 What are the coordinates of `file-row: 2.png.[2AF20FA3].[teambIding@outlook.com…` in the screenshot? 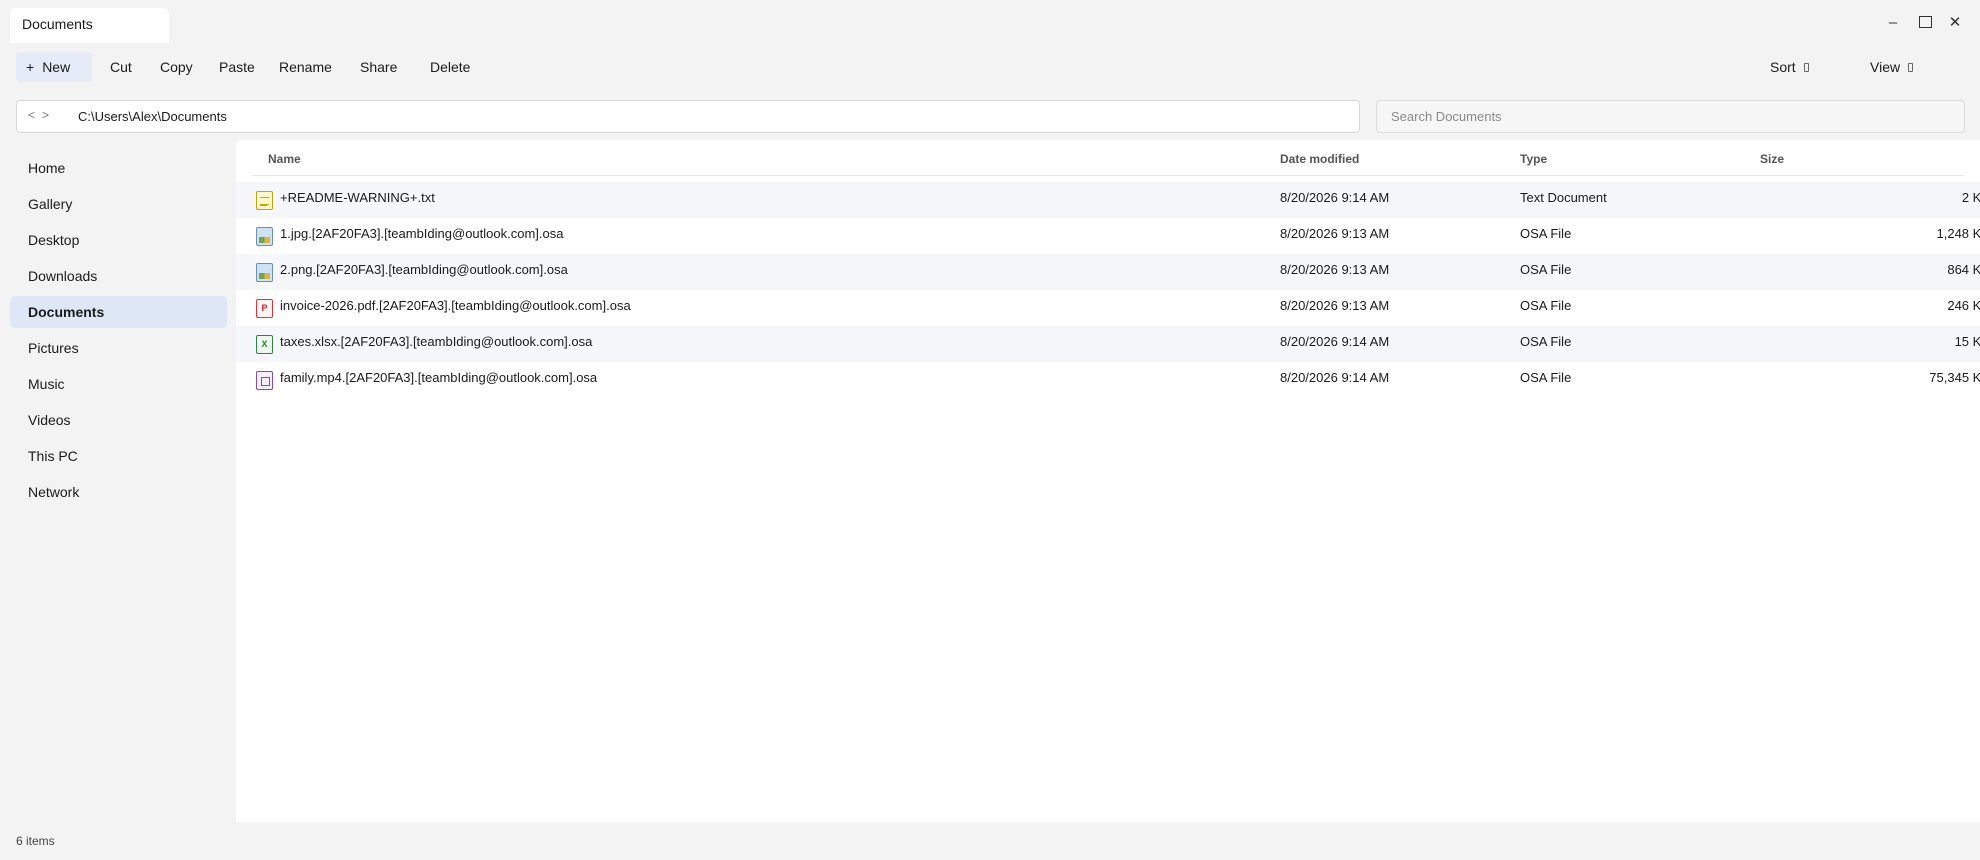 It's located at (1108, 272).